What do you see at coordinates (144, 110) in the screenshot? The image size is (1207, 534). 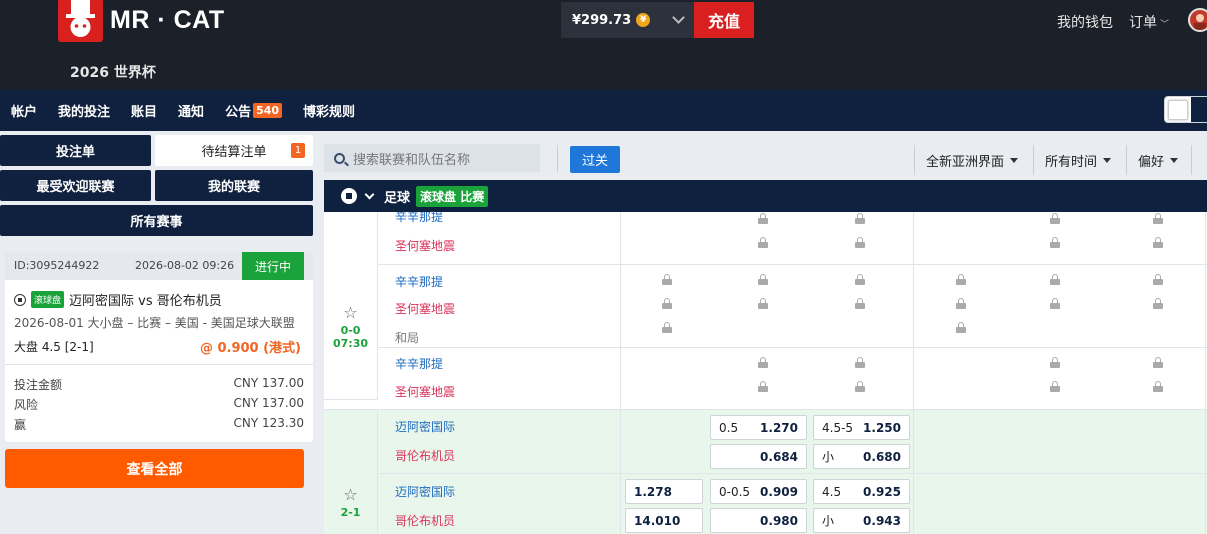 I see `nav-statement: 账目` at bounding box center [144, 110].